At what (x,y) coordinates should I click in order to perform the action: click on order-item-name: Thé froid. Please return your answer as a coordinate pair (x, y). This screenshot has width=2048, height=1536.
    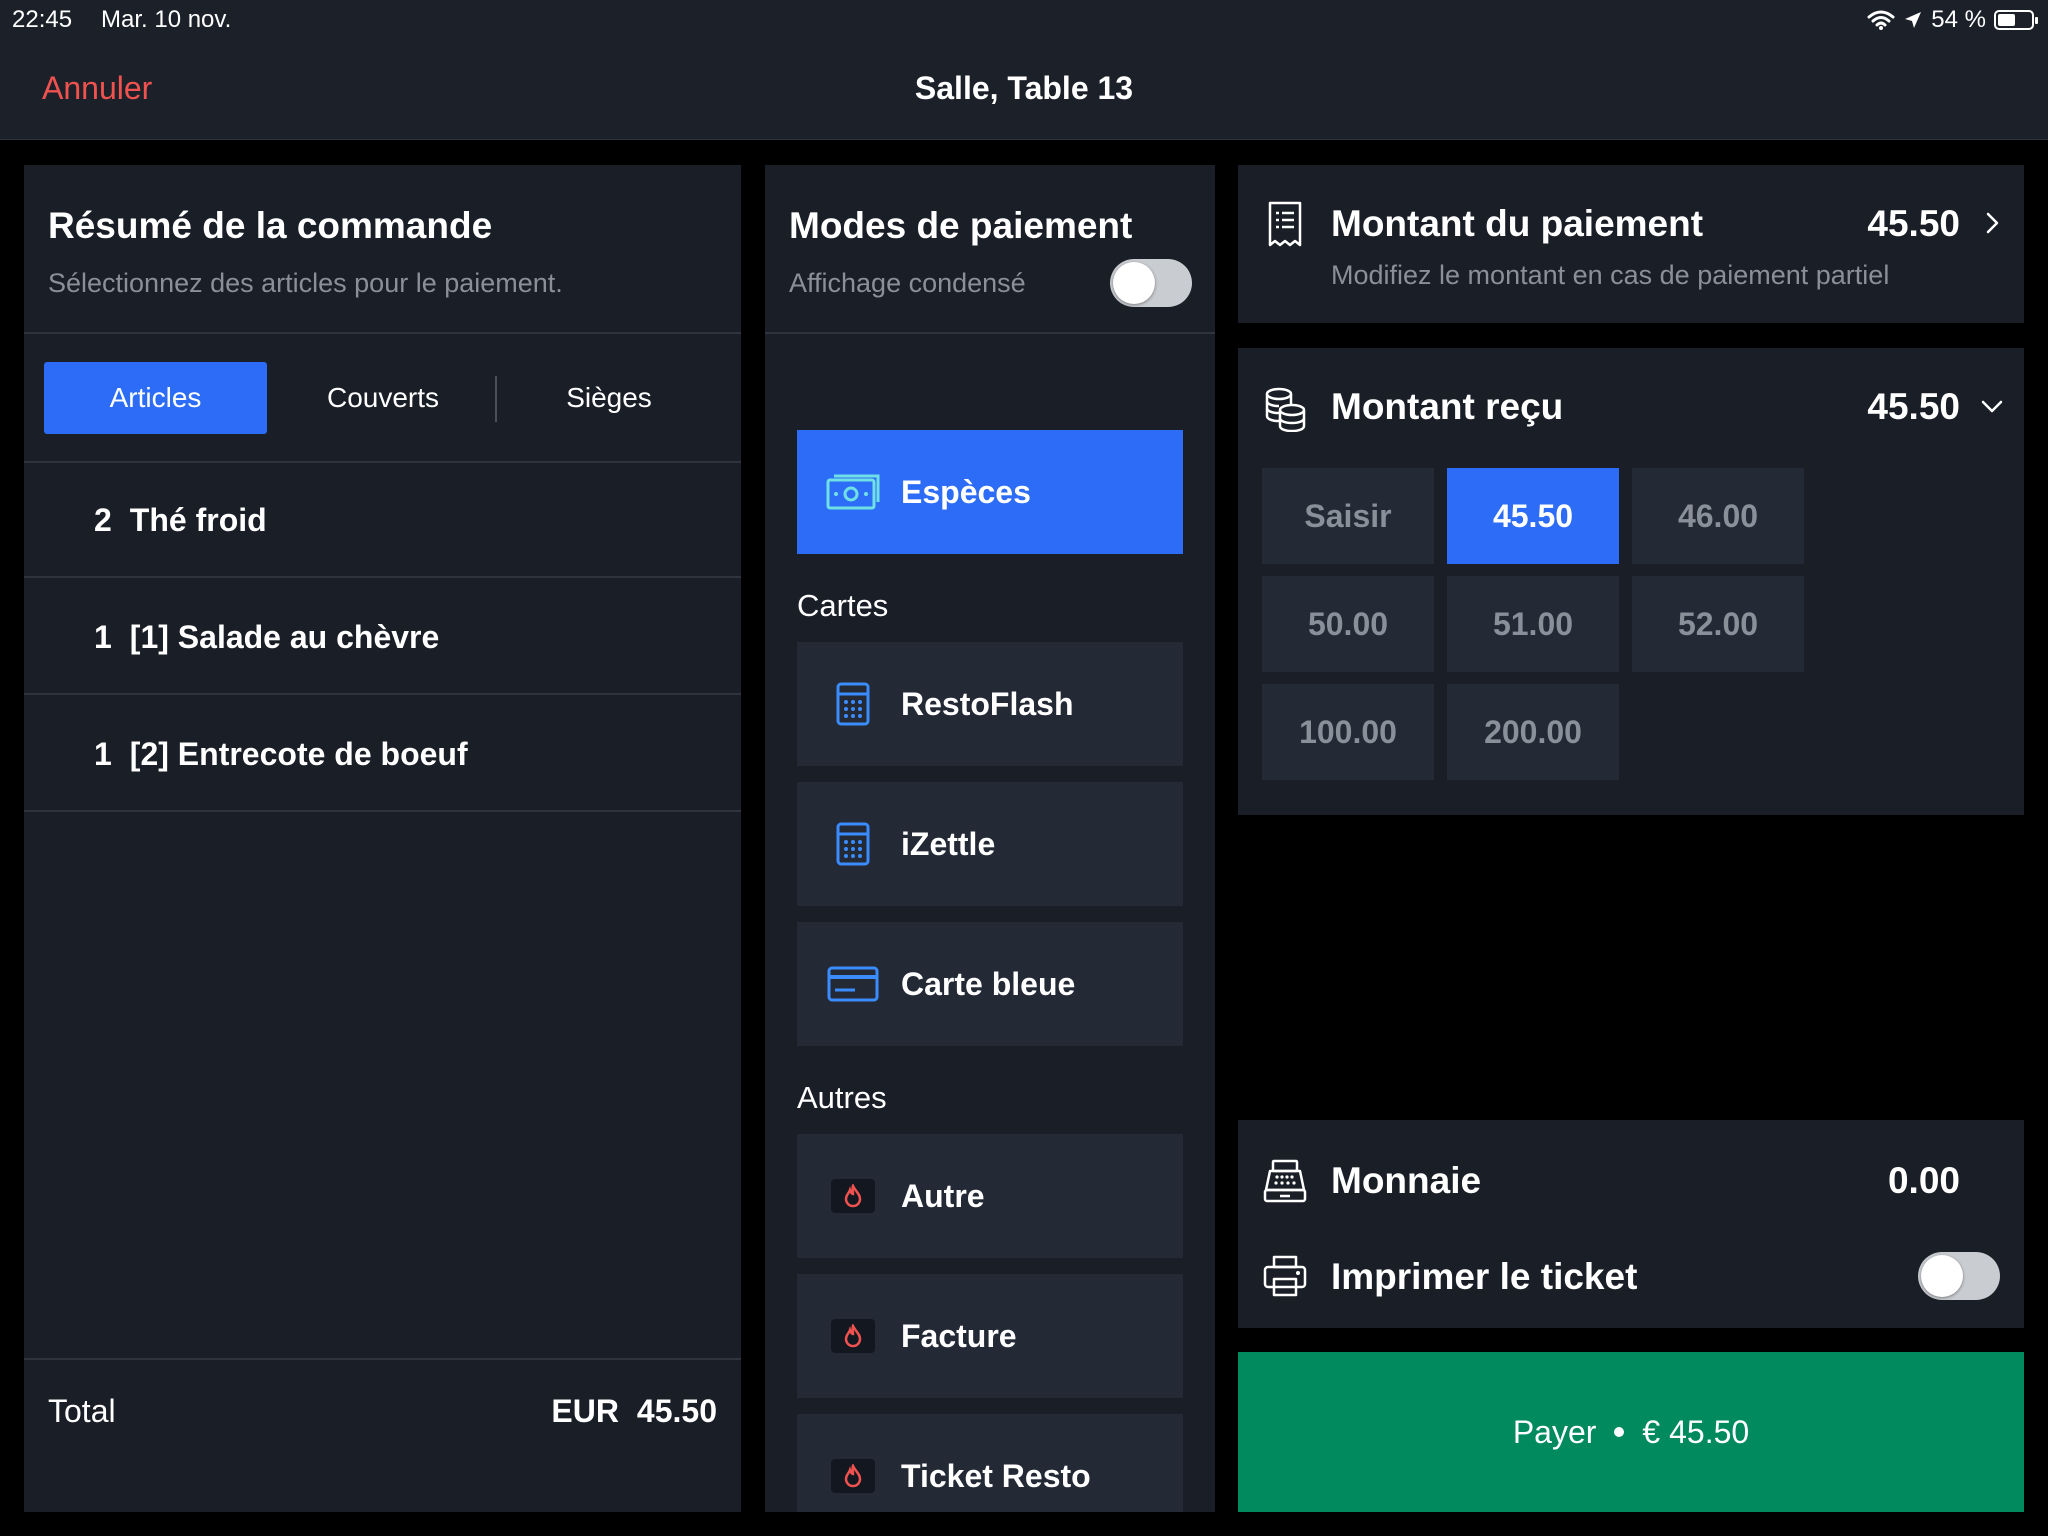
    Looking at the image, I should click on (198, 520).